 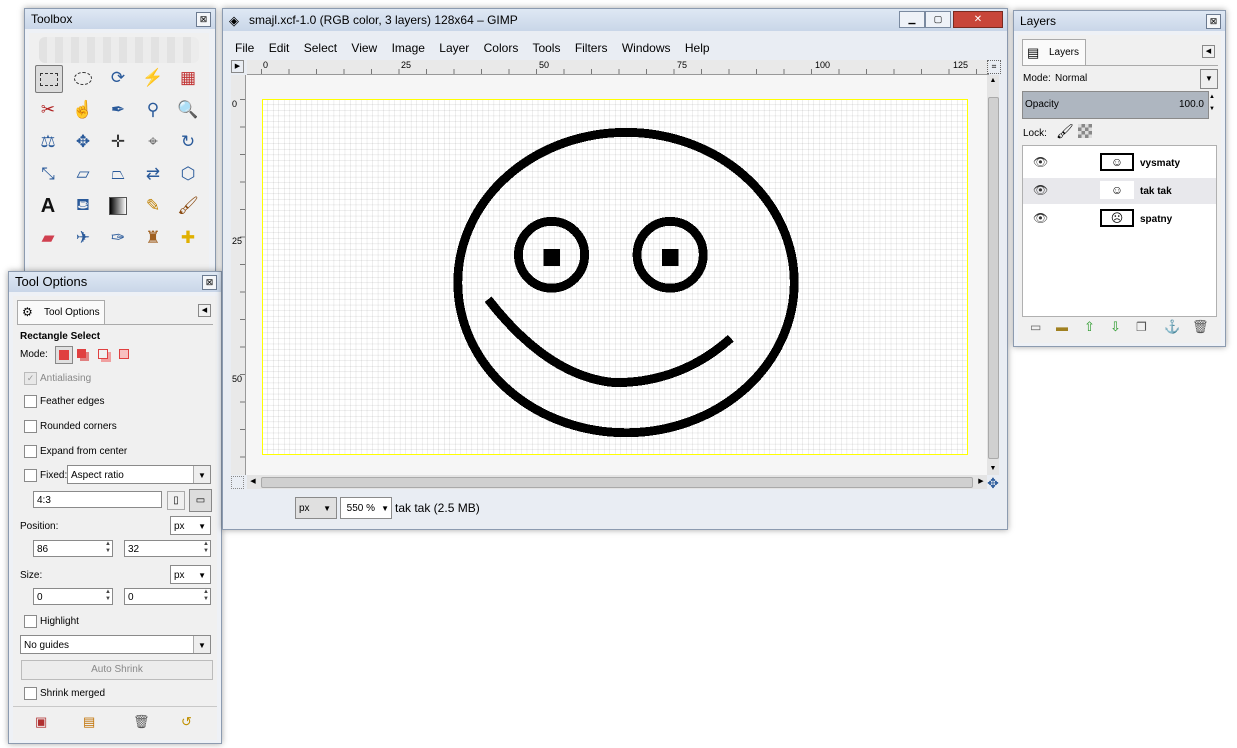 What do you see at coordinates (1062, 327) in the screenshot?
I see `new-layer-group-icon: ▬` at bounding box center [1062, 327].